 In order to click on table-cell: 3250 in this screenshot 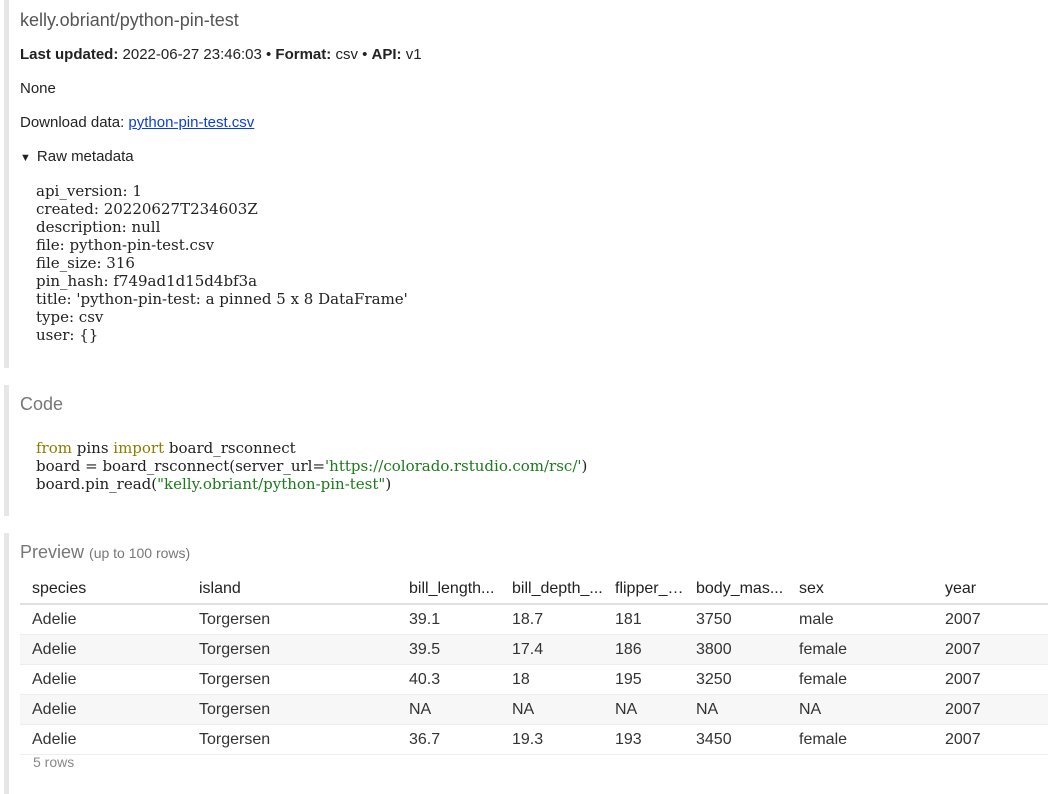, I will do `click(735, 679)`.